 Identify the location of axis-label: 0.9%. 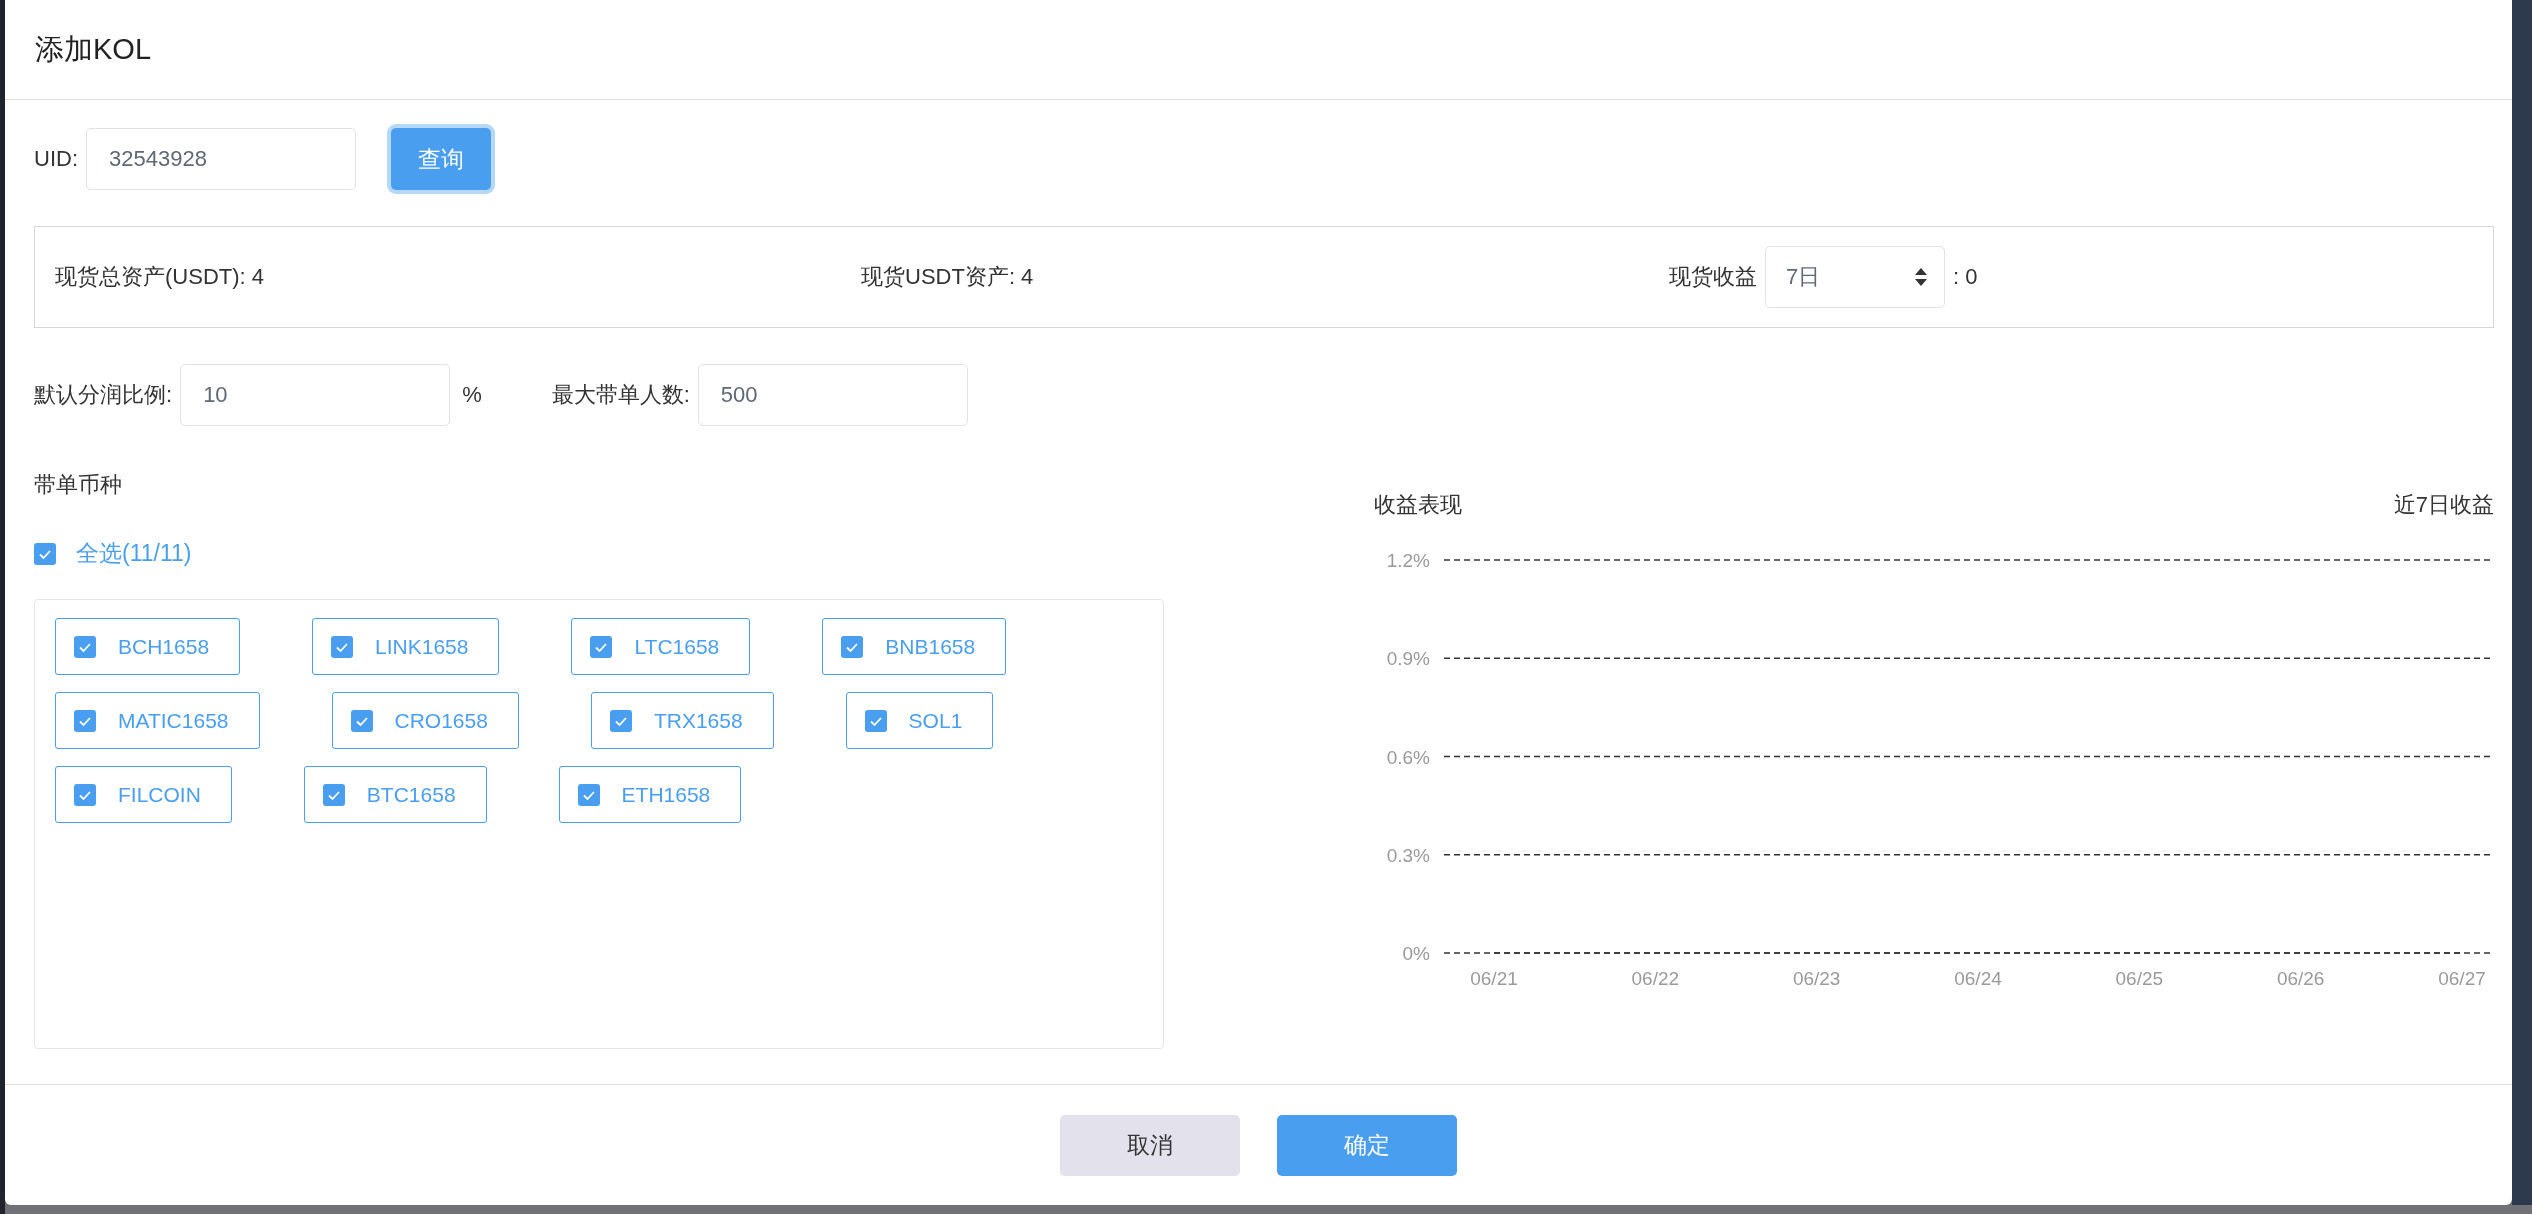
(1408, 659).